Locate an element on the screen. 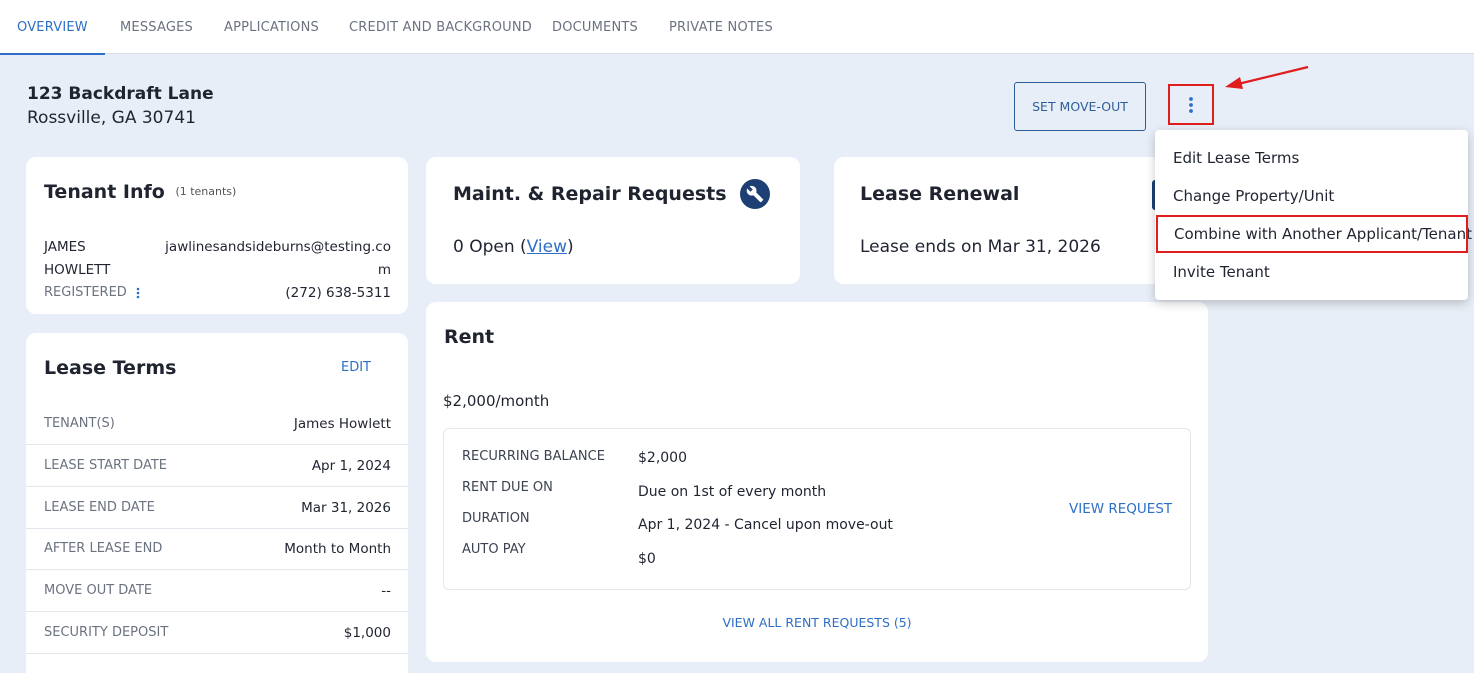  tab-overview: OVERVIEW is located at coordinates (52, 27).